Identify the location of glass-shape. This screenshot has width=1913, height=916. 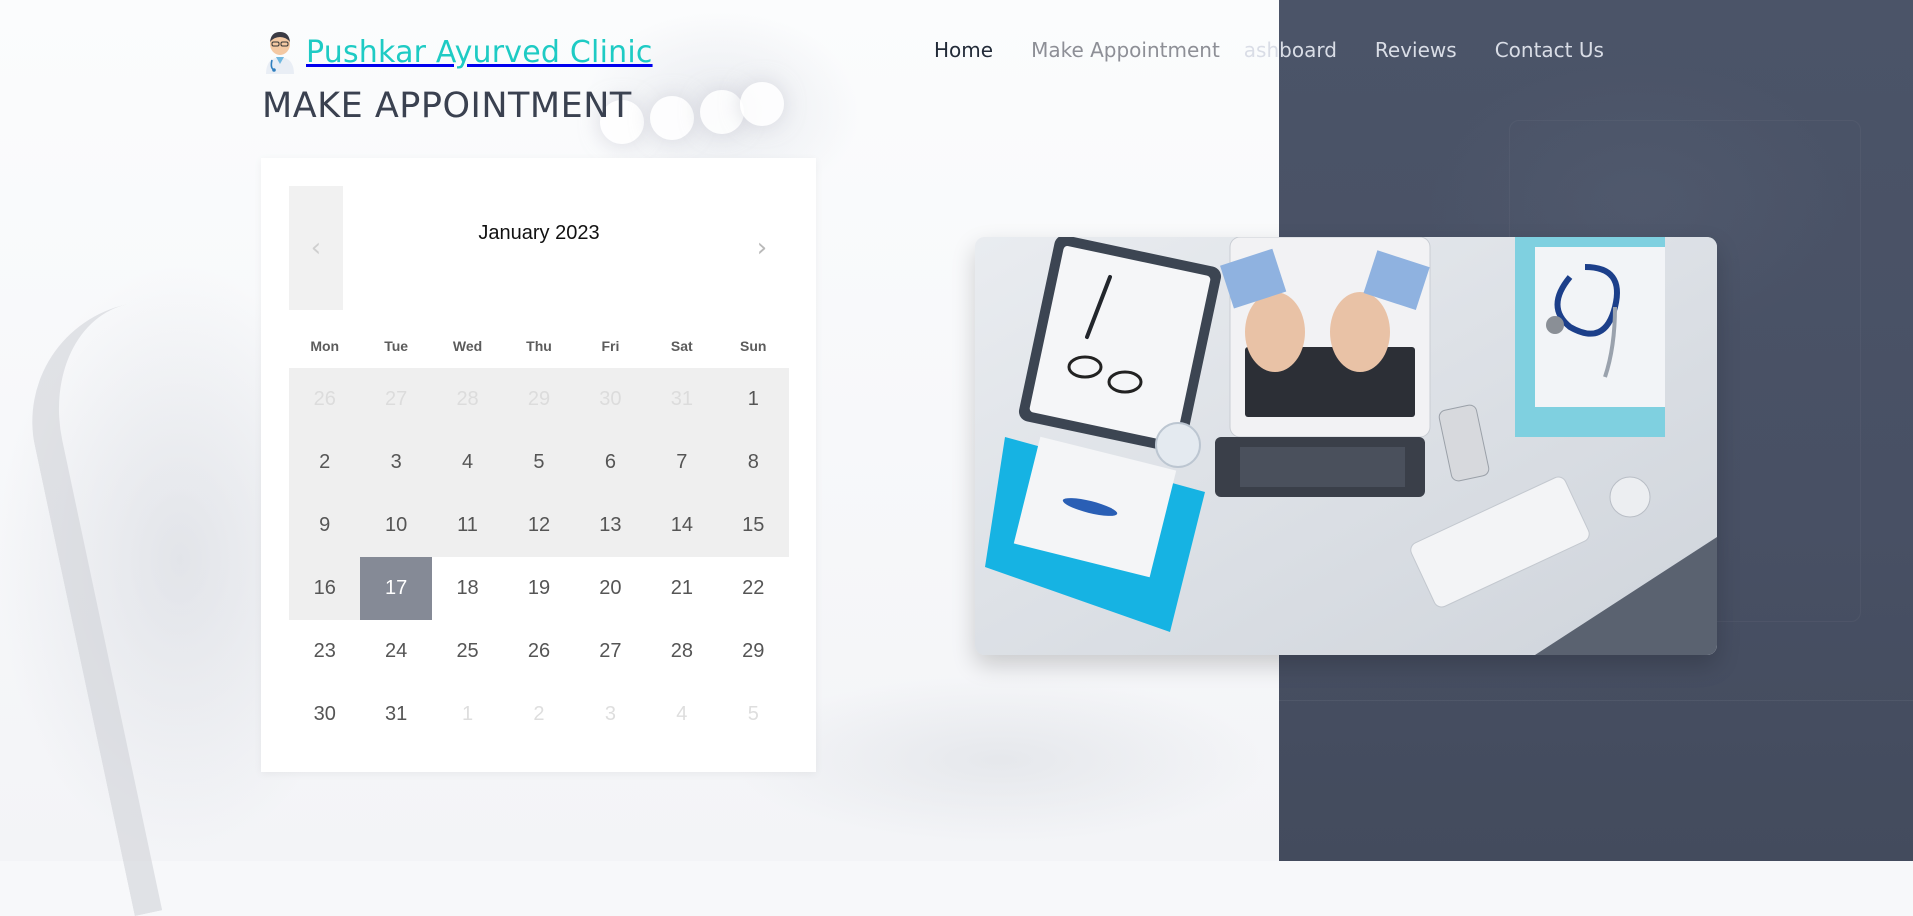
(1178, 445).